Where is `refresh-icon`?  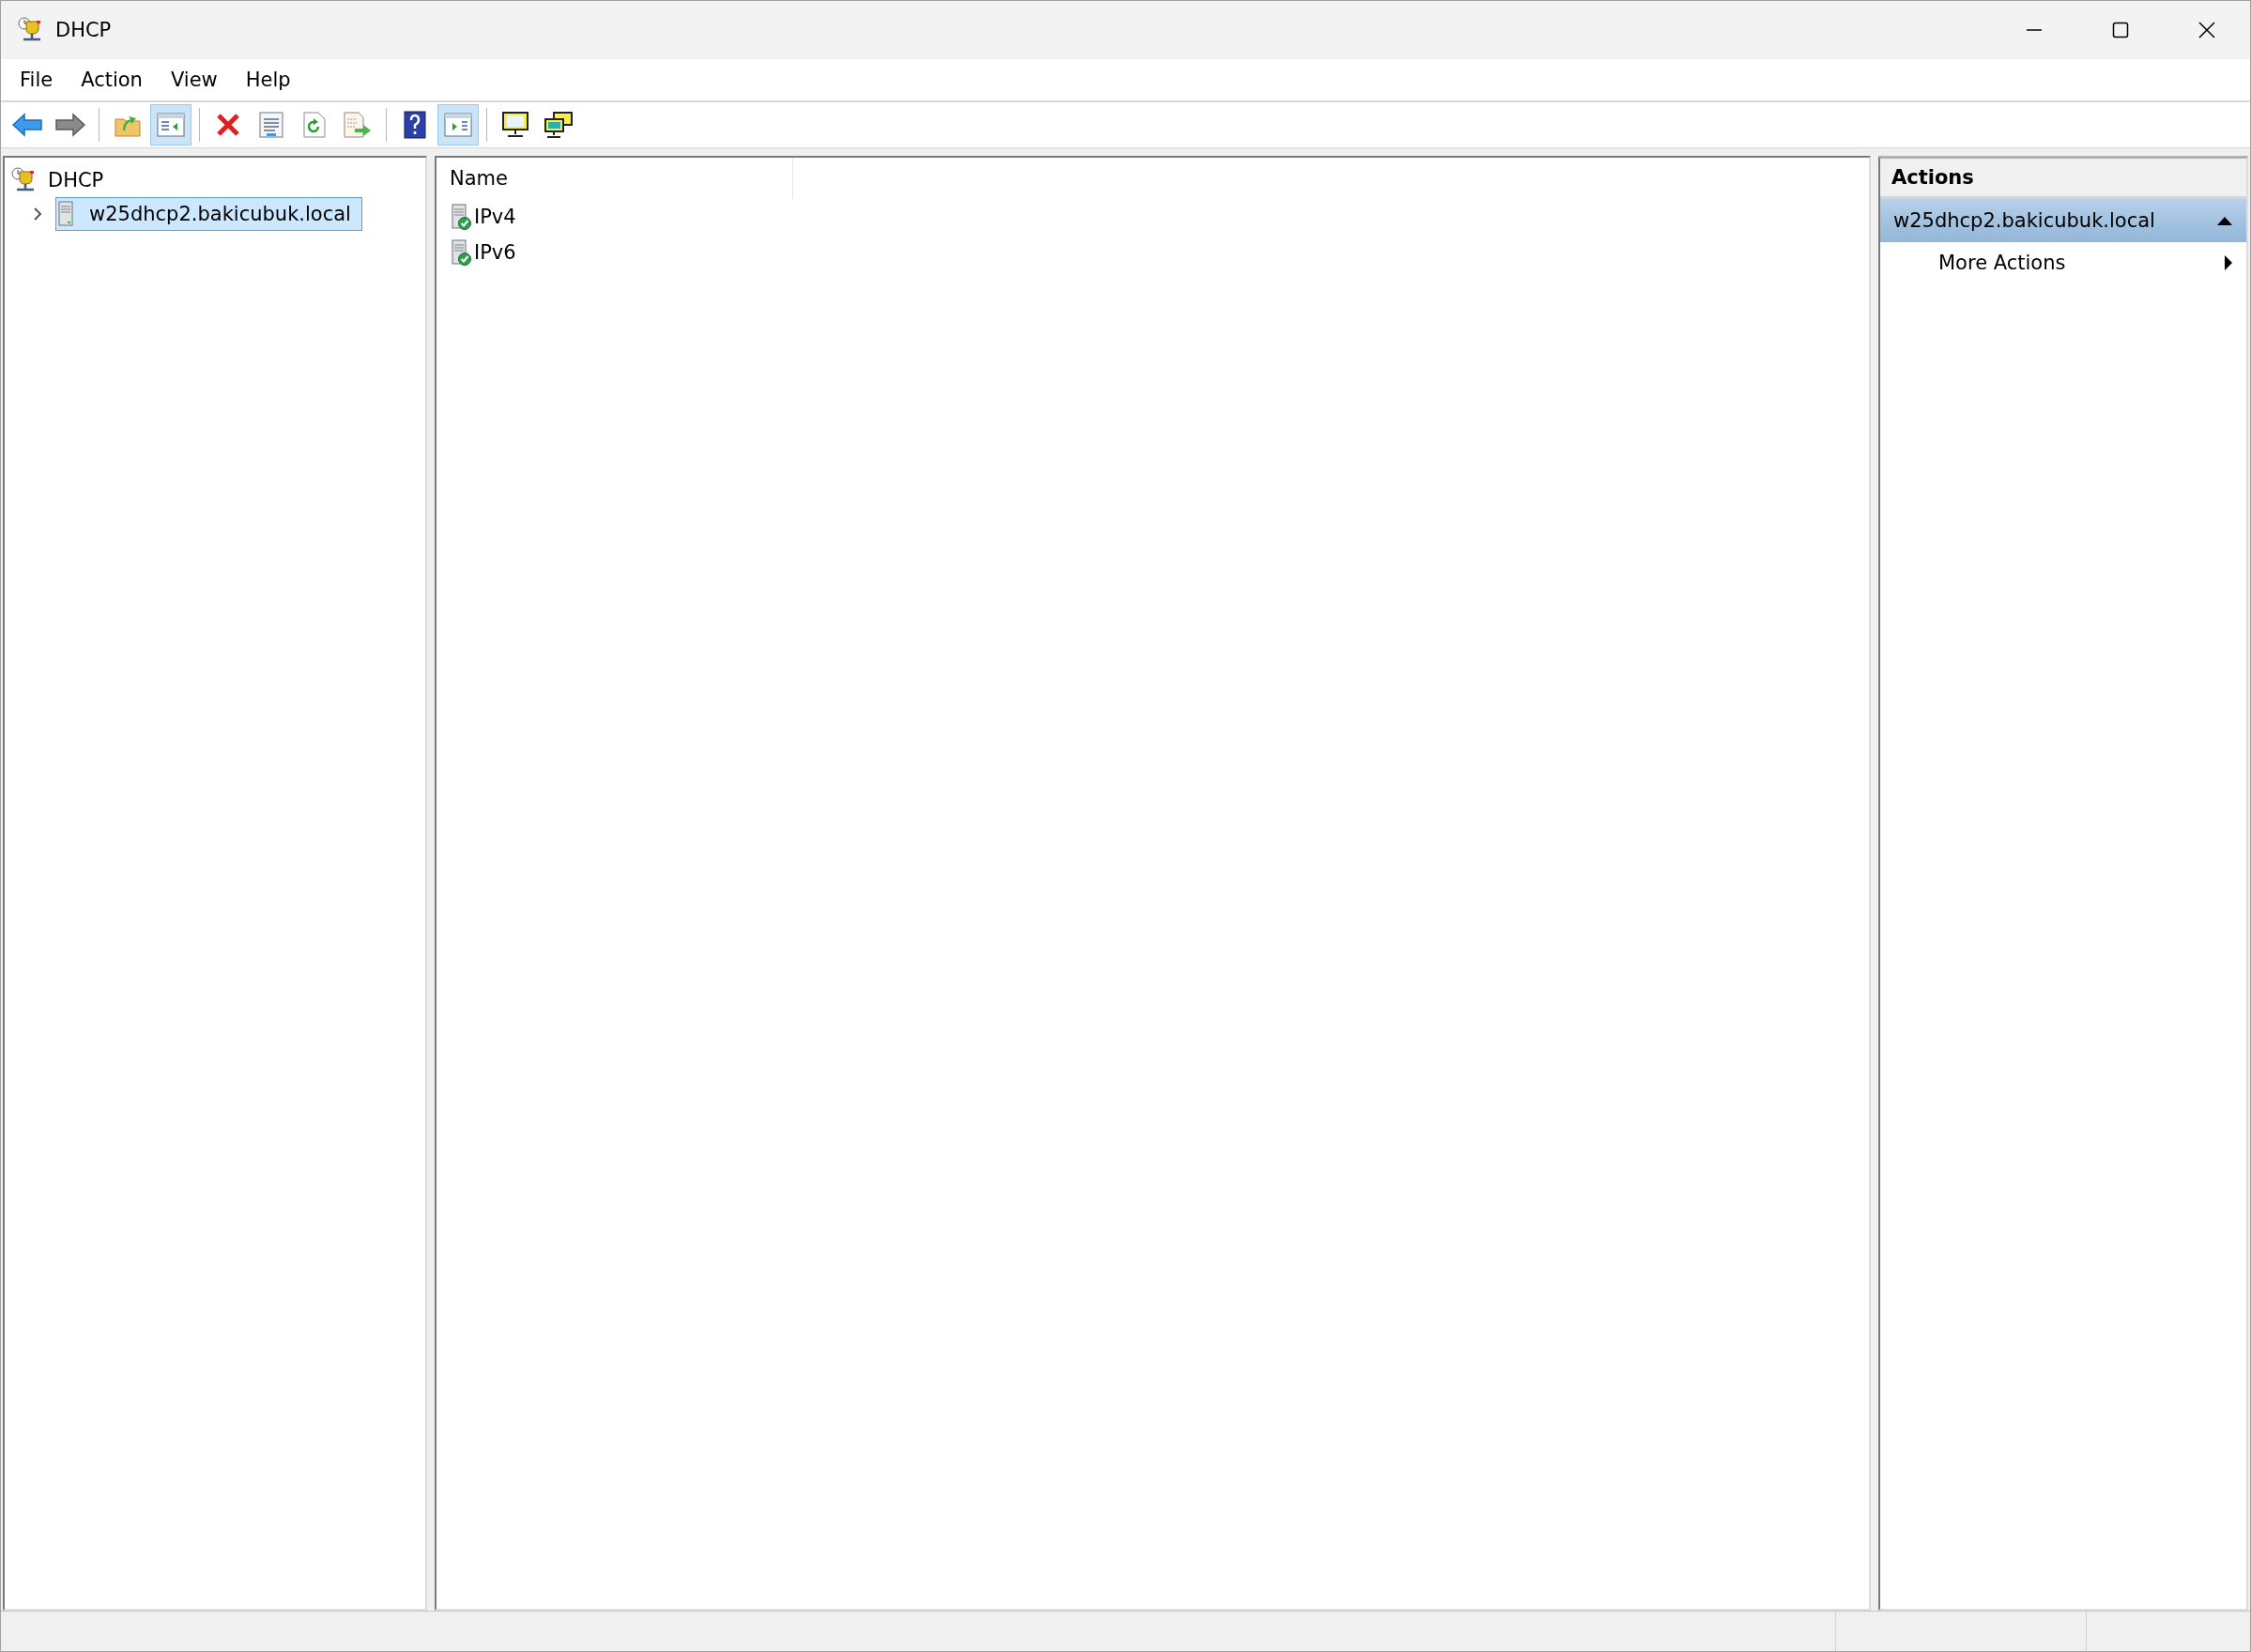 refresh-icon is located at coordinates (314, 125).